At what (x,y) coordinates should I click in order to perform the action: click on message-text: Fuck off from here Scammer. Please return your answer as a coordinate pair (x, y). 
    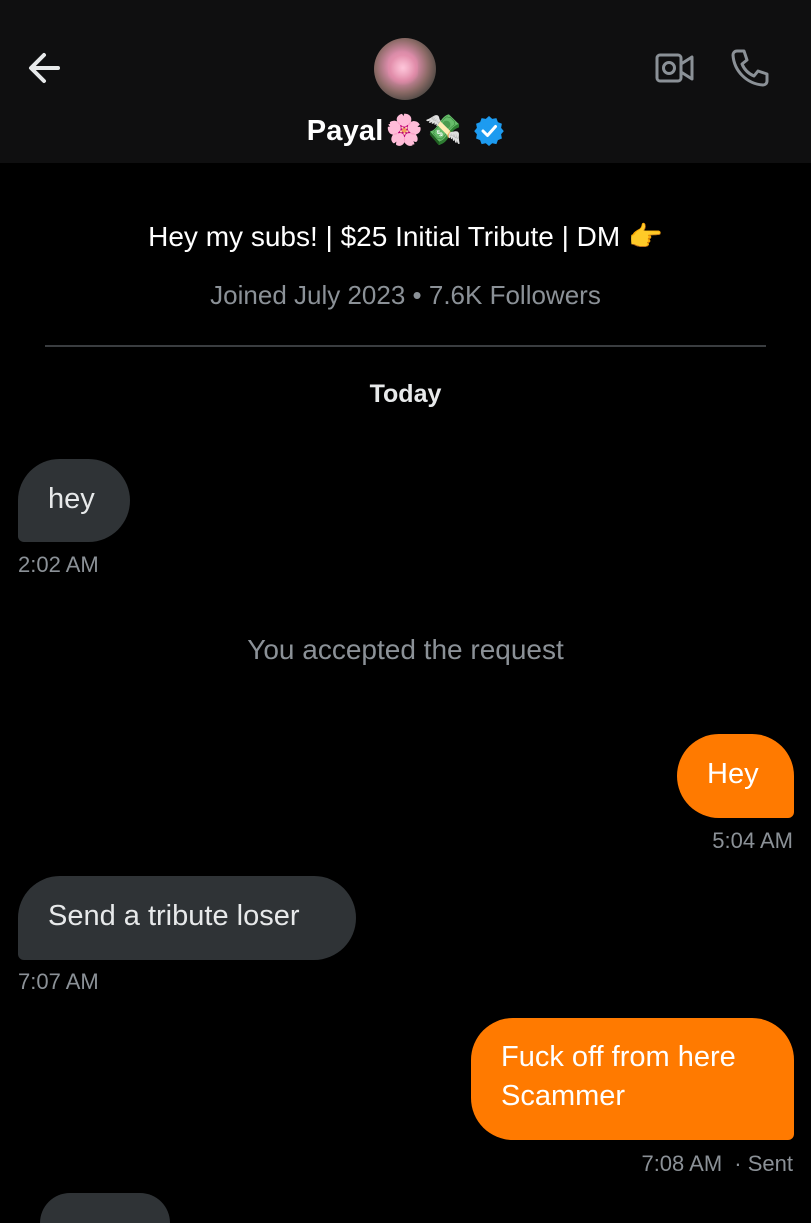
    Looking at the image, I should click on (618, 1076).